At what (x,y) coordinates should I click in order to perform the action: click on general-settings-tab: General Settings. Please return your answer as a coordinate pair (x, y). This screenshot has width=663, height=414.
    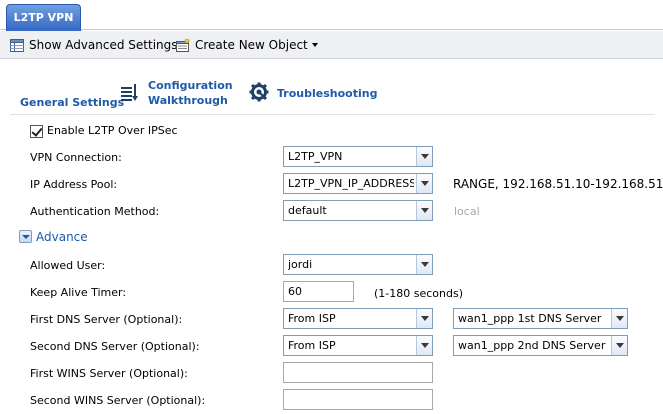
    Looking at the image, I should click on (72, 102).